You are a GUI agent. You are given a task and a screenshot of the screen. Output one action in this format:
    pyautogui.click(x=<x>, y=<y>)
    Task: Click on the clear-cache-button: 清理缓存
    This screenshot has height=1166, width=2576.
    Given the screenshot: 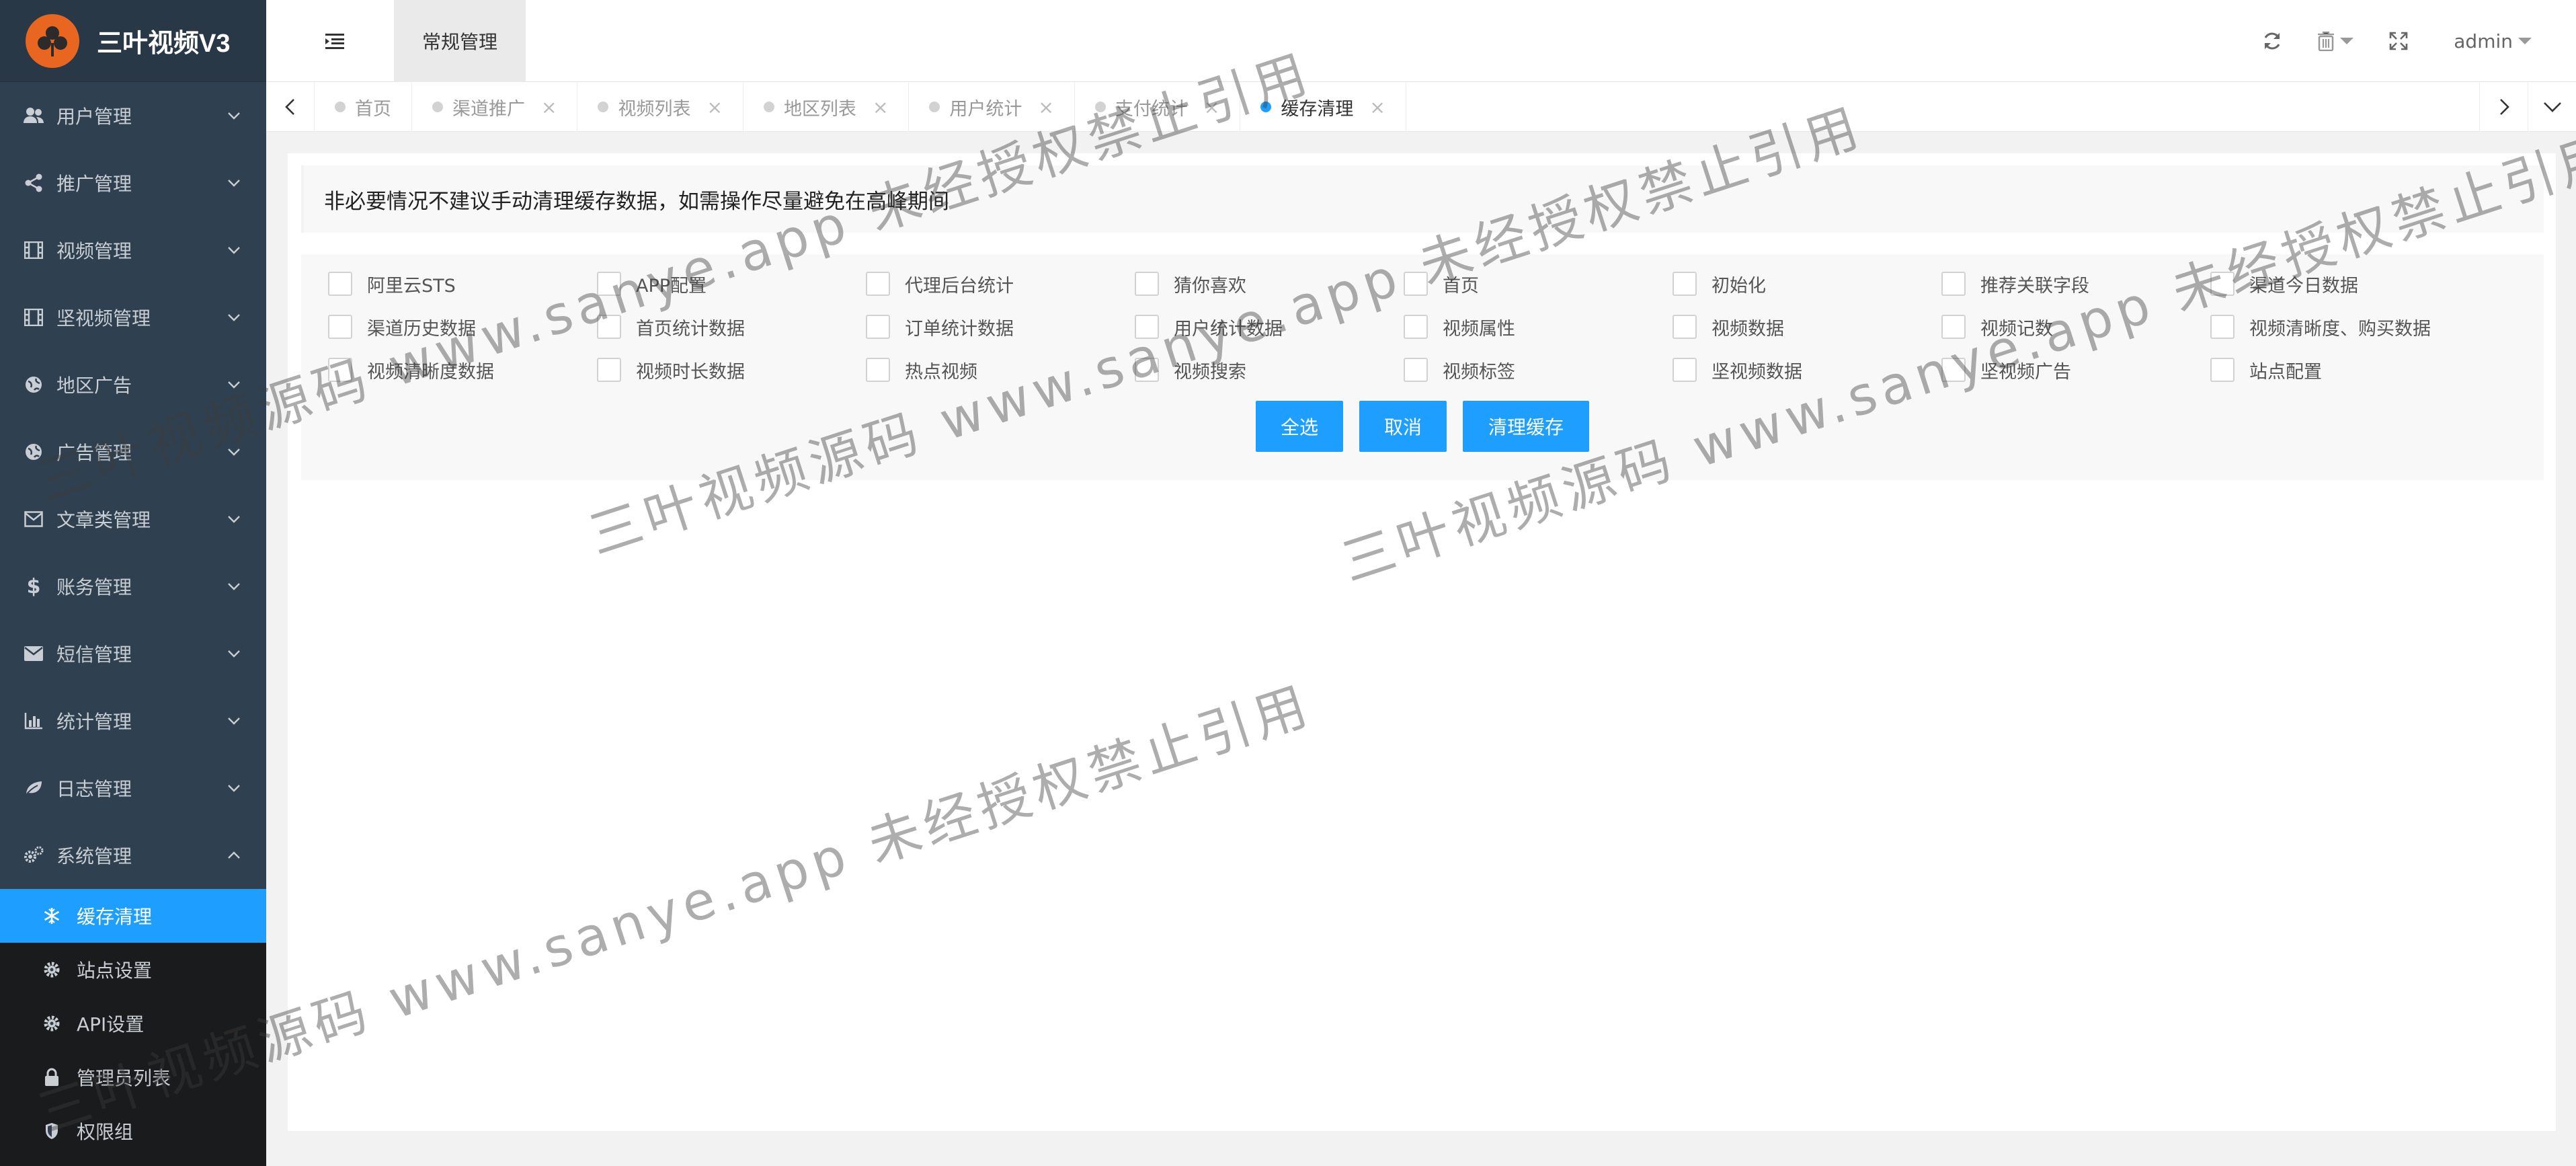 What is the action you would take?
    pyautogui.click(x=1526, y=427)
    